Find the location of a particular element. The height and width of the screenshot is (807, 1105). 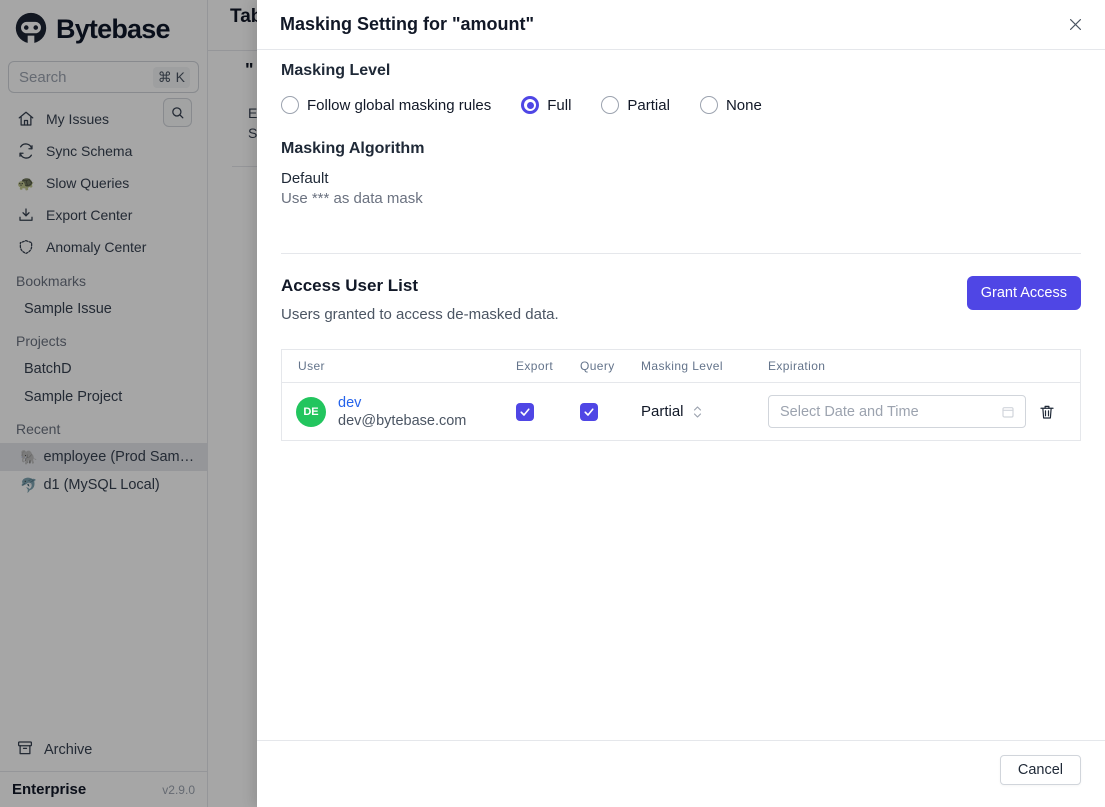

column-header-export: Export is located at coordinates (535, 366).